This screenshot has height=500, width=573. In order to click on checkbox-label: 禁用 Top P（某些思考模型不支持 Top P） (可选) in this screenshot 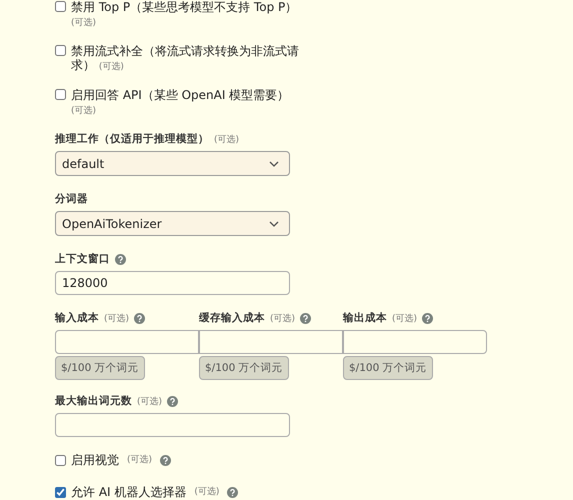, I will do `click(184, 15)`.